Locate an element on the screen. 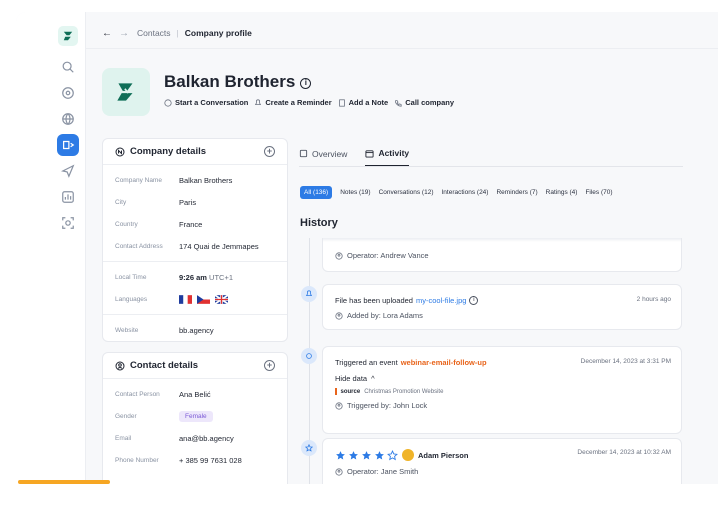 This screenshot has height=508, width=718. detail-value: 174 Quai de Jemmapes is located at coordinates (219, 246).